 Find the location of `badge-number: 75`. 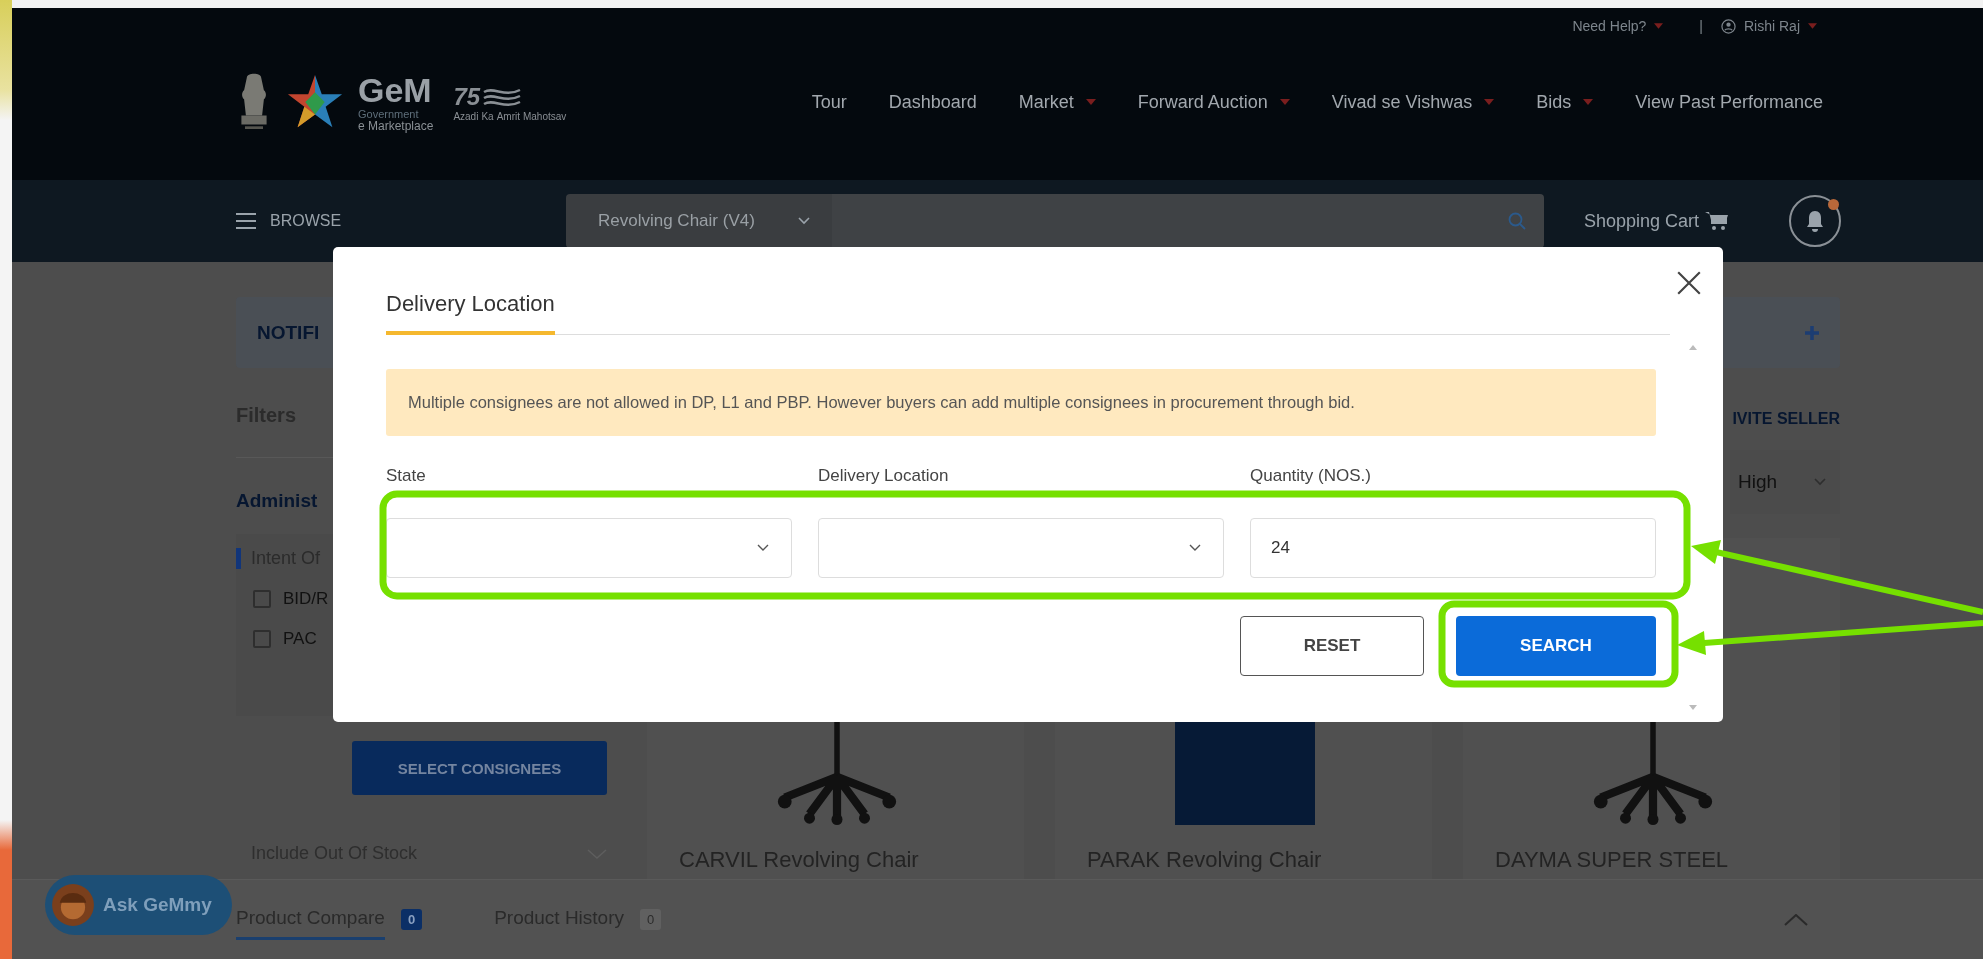

badge-number: 75 is located at coordinates (467, 96).